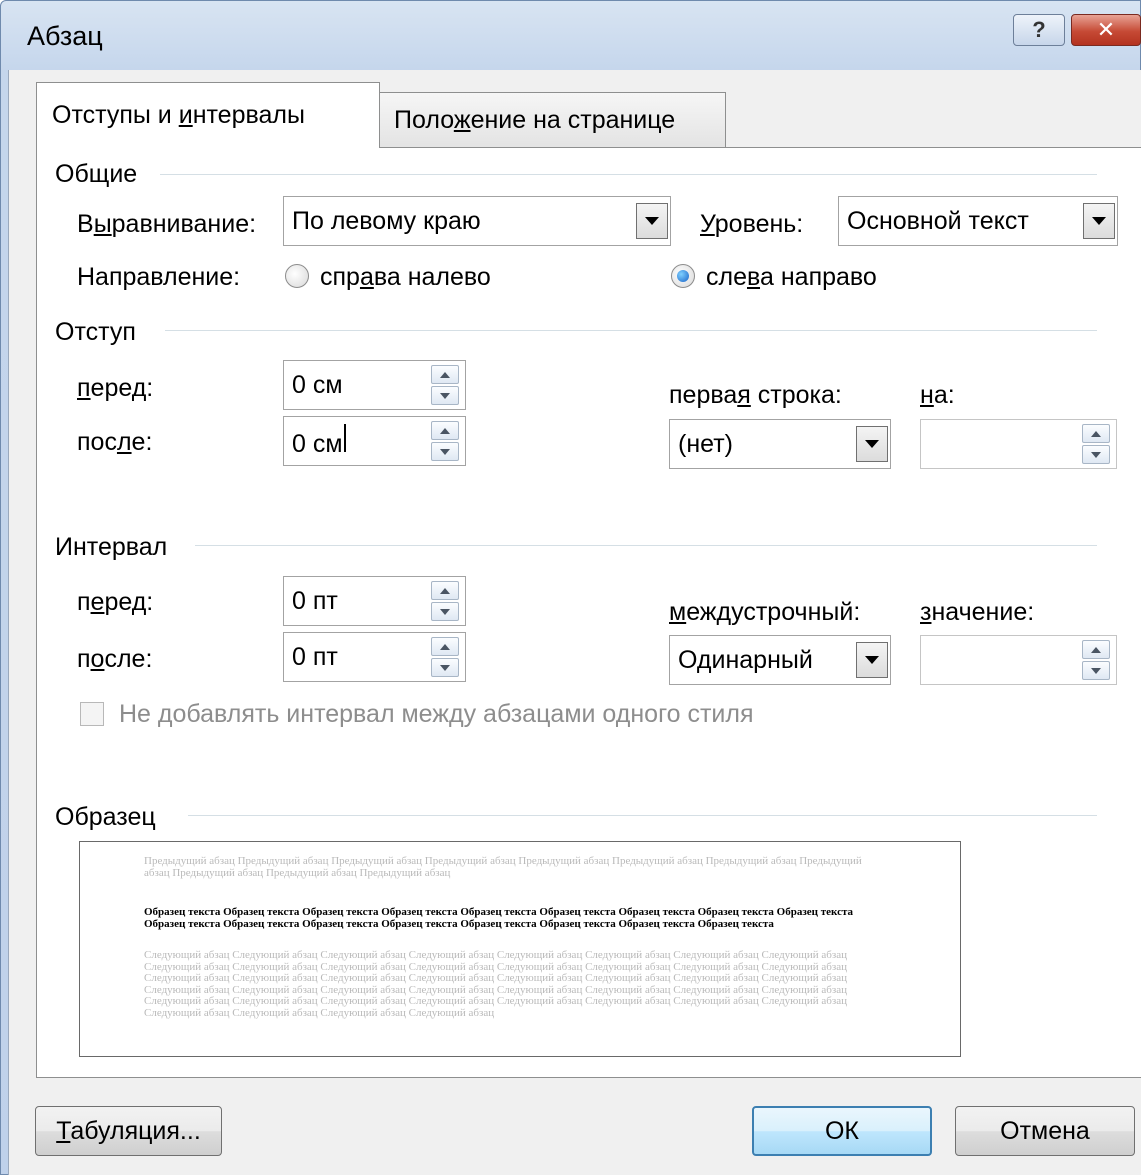 This screenshot has height=1175, width=1141. Describe the element at coordinates (791, 277) in the screenshot. I see `radio-ltr-label: слева направо` at that location.